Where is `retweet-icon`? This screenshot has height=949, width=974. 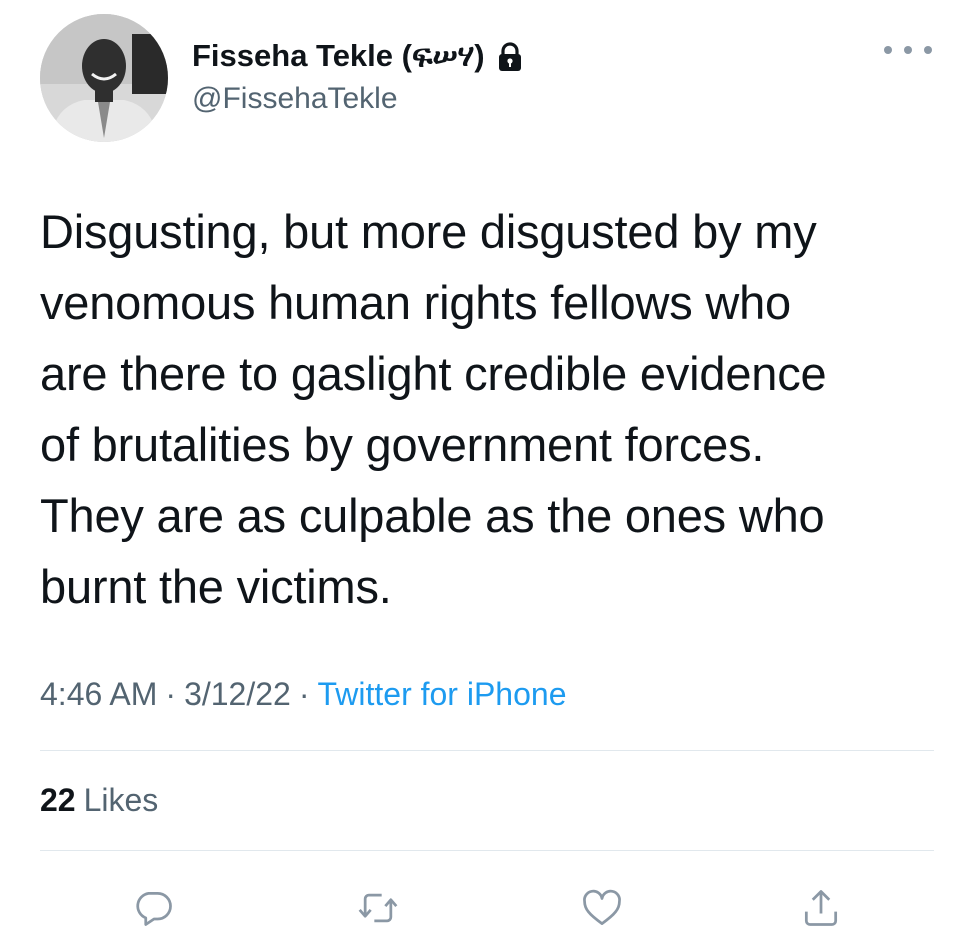 retweet-icon is located at coordinates (378, 908).